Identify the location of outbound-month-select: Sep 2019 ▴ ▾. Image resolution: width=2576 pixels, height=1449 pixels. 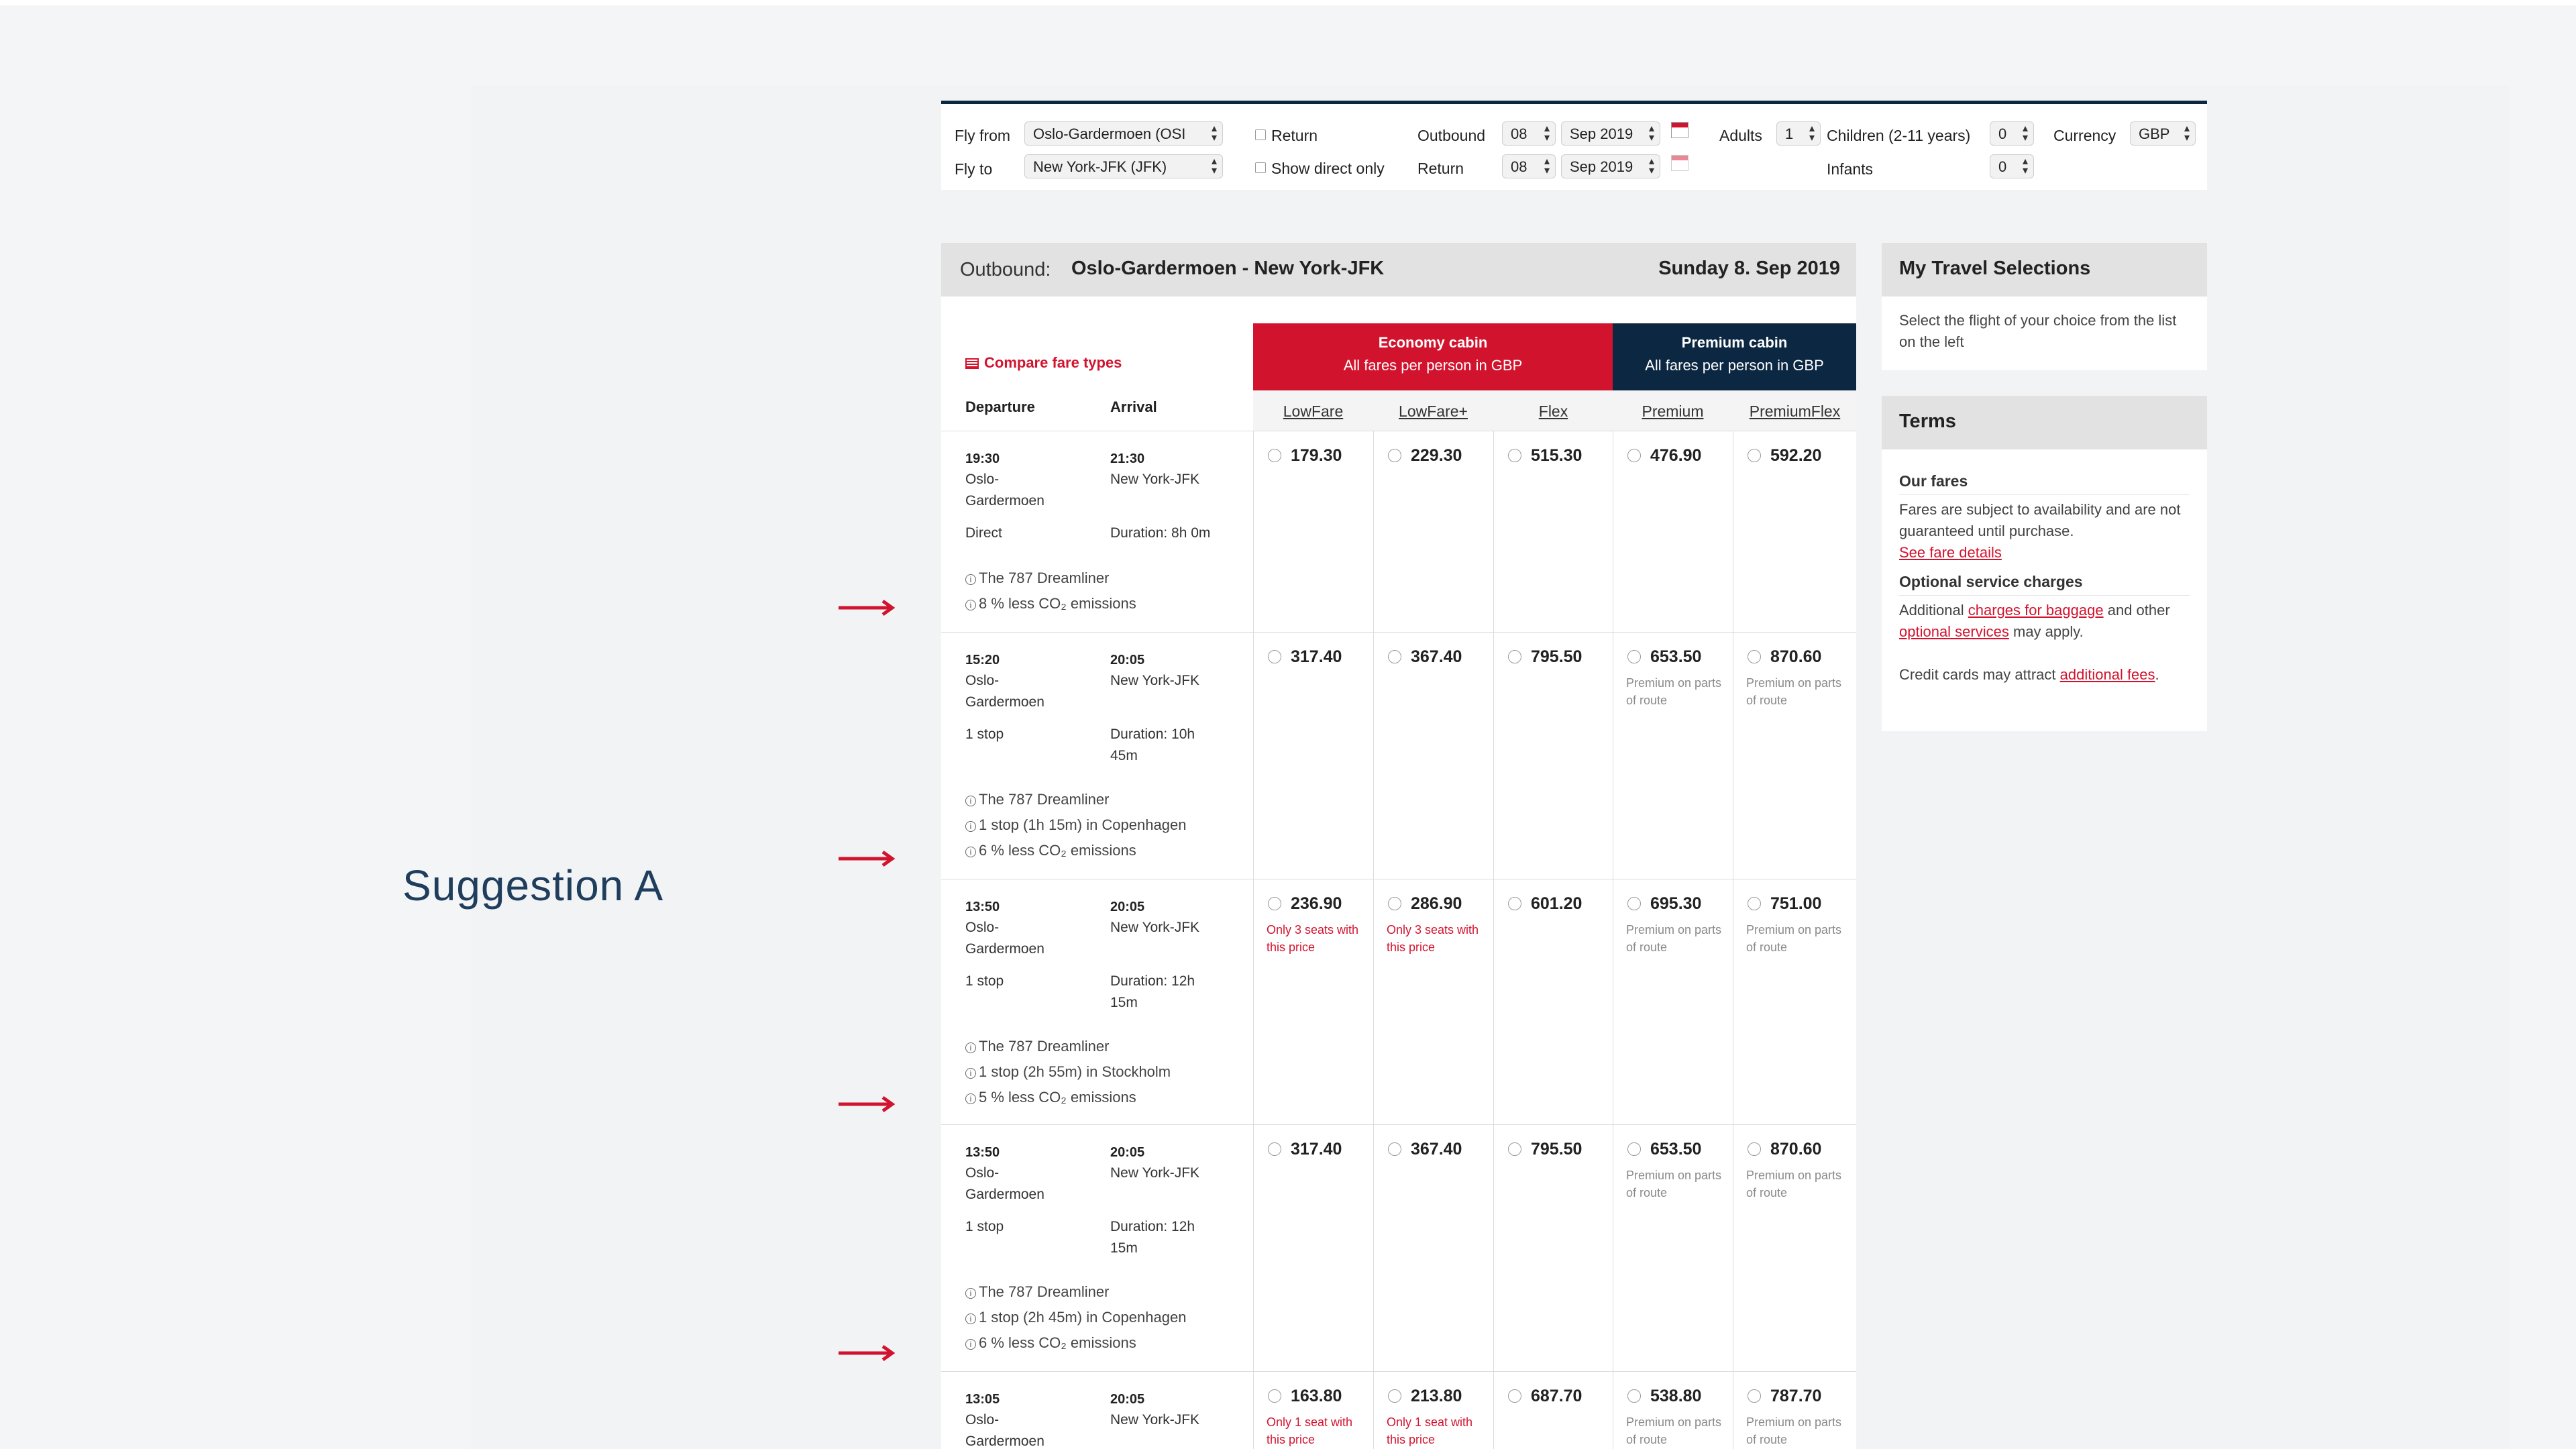
(1610, 133).